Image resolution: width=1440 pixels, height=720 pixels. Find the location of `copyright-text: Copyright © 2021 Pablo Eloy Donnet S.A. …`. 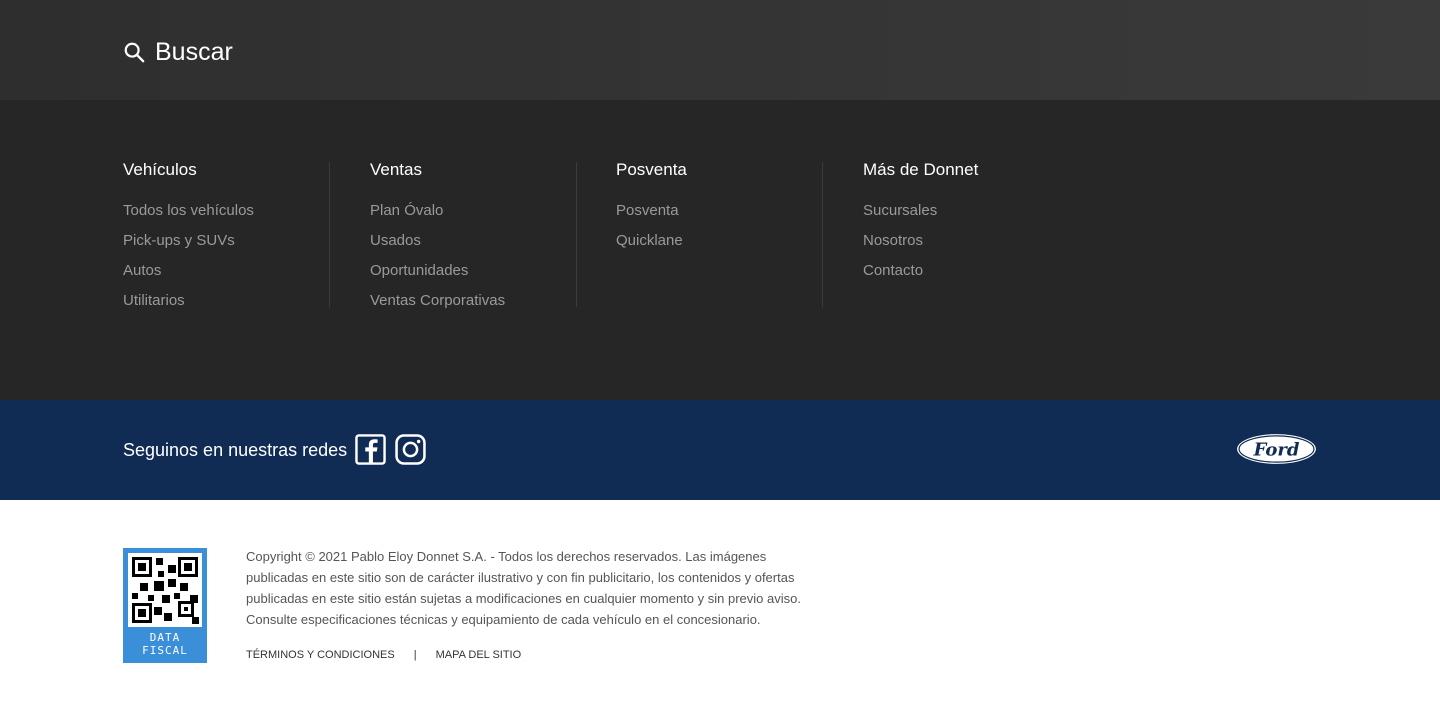

copyright-text: Copyright © 2021 Pablo Eloy Donnet S.A. … is located at coordinates (523, 588).